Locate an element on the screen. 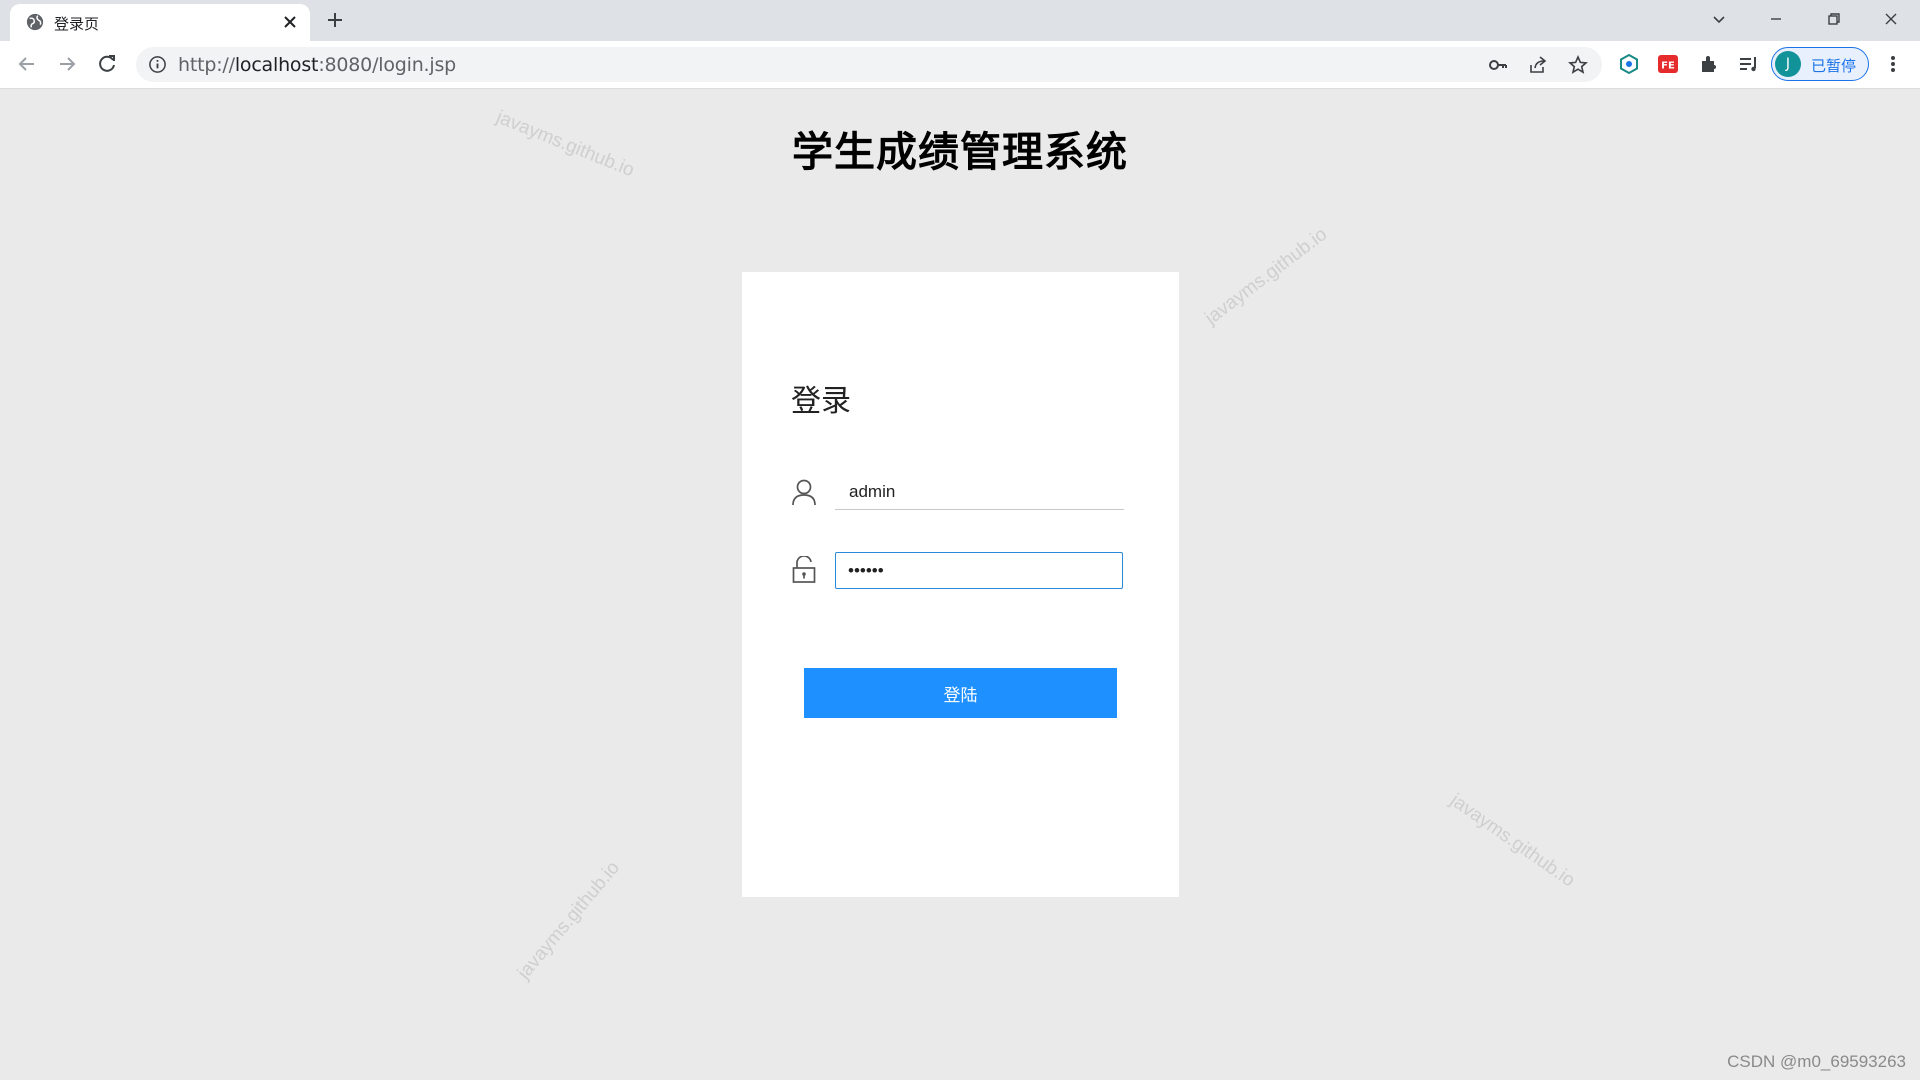  close-window-icon is located at coordinates (1891, 19).